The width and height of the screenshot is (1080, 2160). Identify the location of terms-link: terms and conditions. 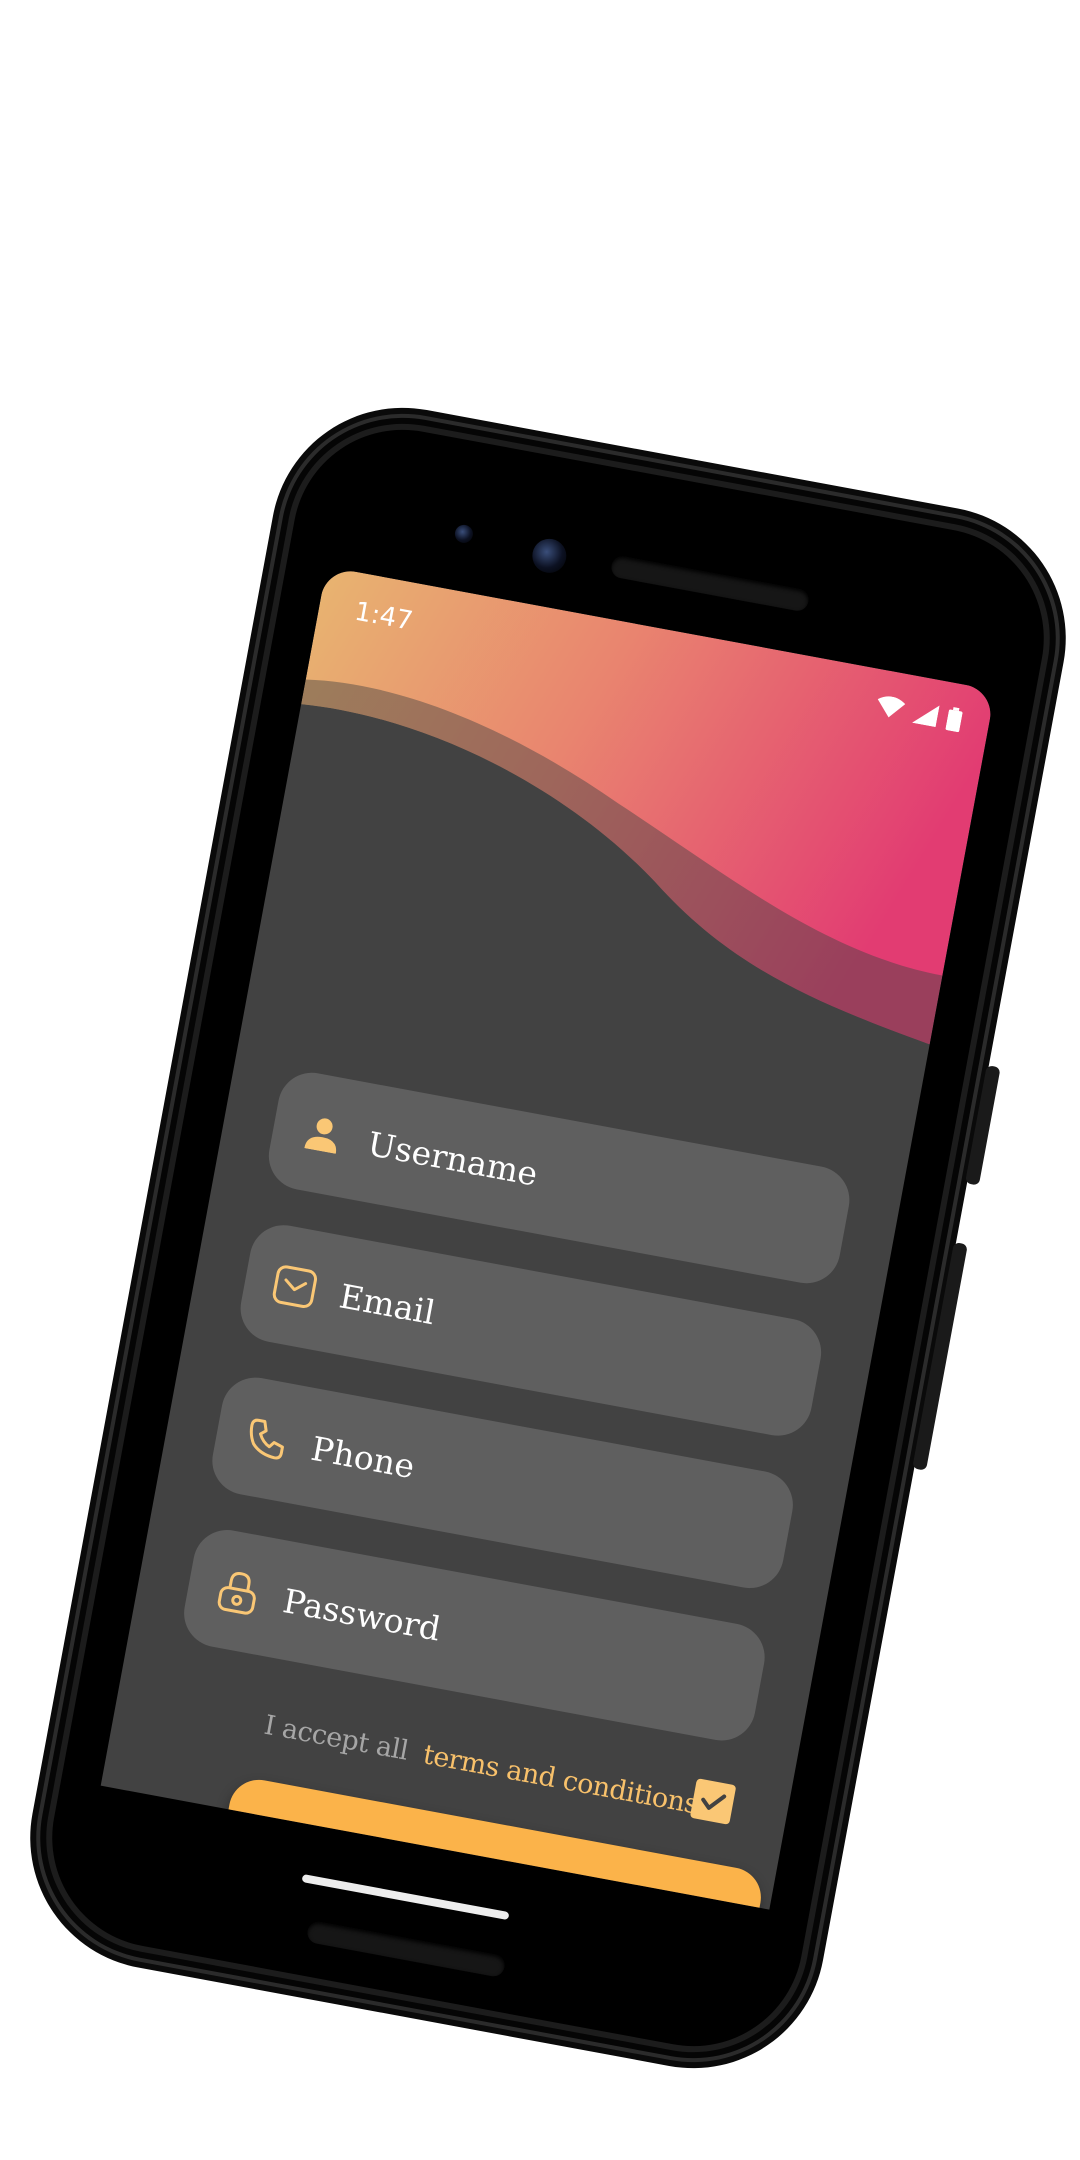
(561, 1779).